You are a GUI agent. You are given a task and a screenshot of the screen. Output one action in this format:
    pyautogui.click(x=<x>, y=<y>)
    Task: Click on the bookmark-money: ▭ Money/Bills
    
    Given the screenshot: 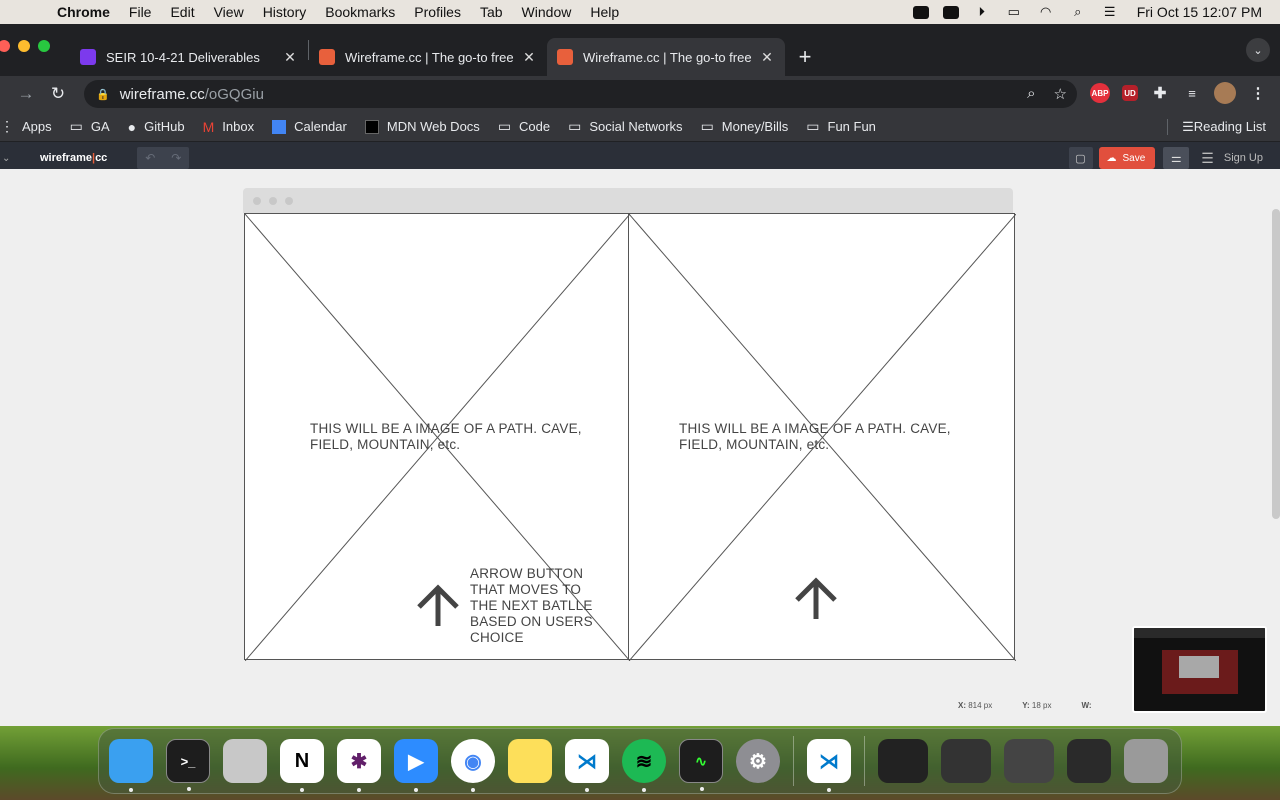 What is the action you would take?
    pyautogui.click(x=745, y=126)
    